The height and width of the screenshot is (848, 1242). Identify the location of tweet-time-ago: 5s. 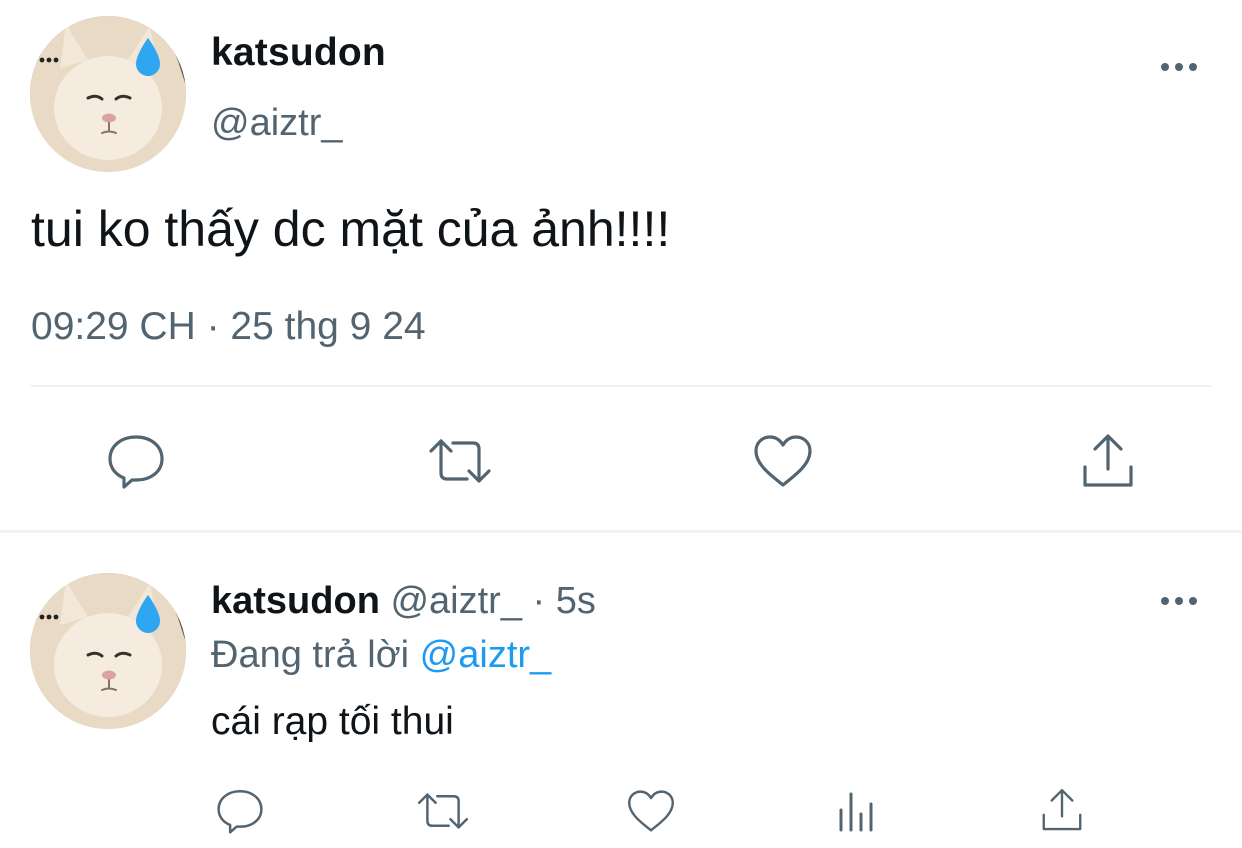
(576, 601).